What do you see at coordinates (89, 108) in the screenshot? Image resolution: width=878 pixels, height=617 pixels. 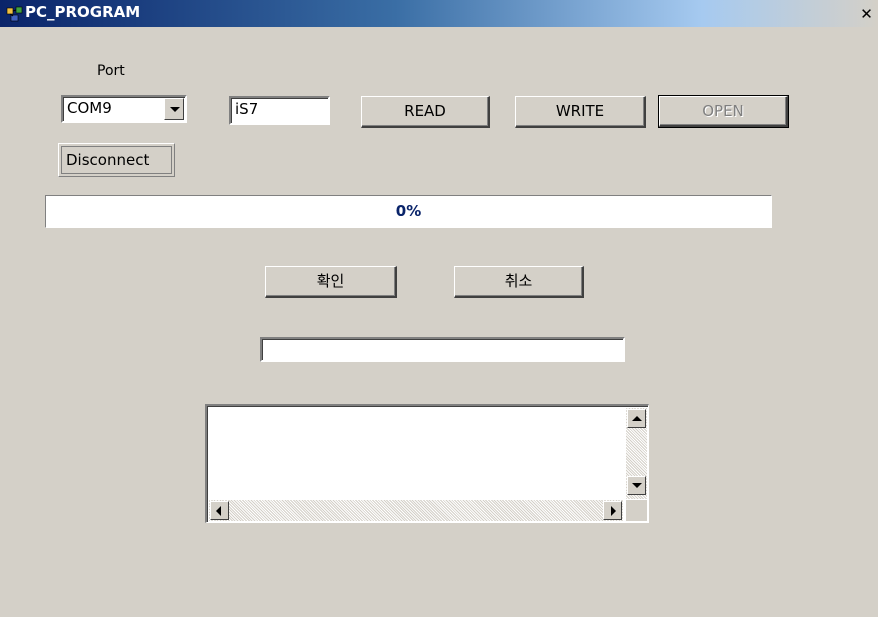 I see `port-selected-value: COM9` at bounding box center [89, 108].